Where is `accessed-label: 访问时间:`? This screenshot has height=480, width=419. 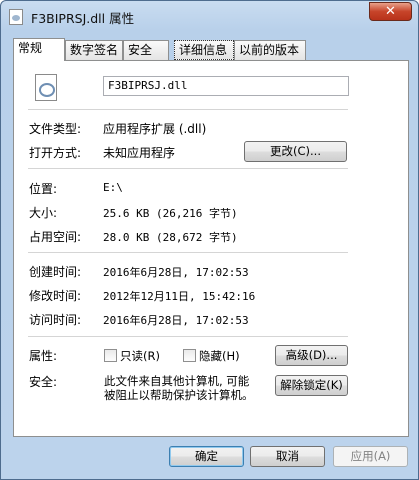 accessed-label: 访问时间: is located at coordinates (55, 320).